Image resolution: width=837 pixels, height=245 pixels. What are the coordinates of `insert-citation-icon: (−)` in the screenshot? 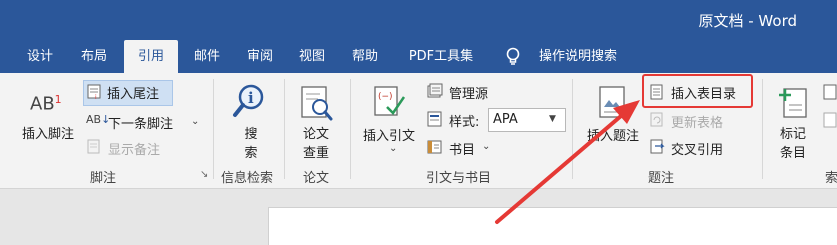 It's located at (390, 105).